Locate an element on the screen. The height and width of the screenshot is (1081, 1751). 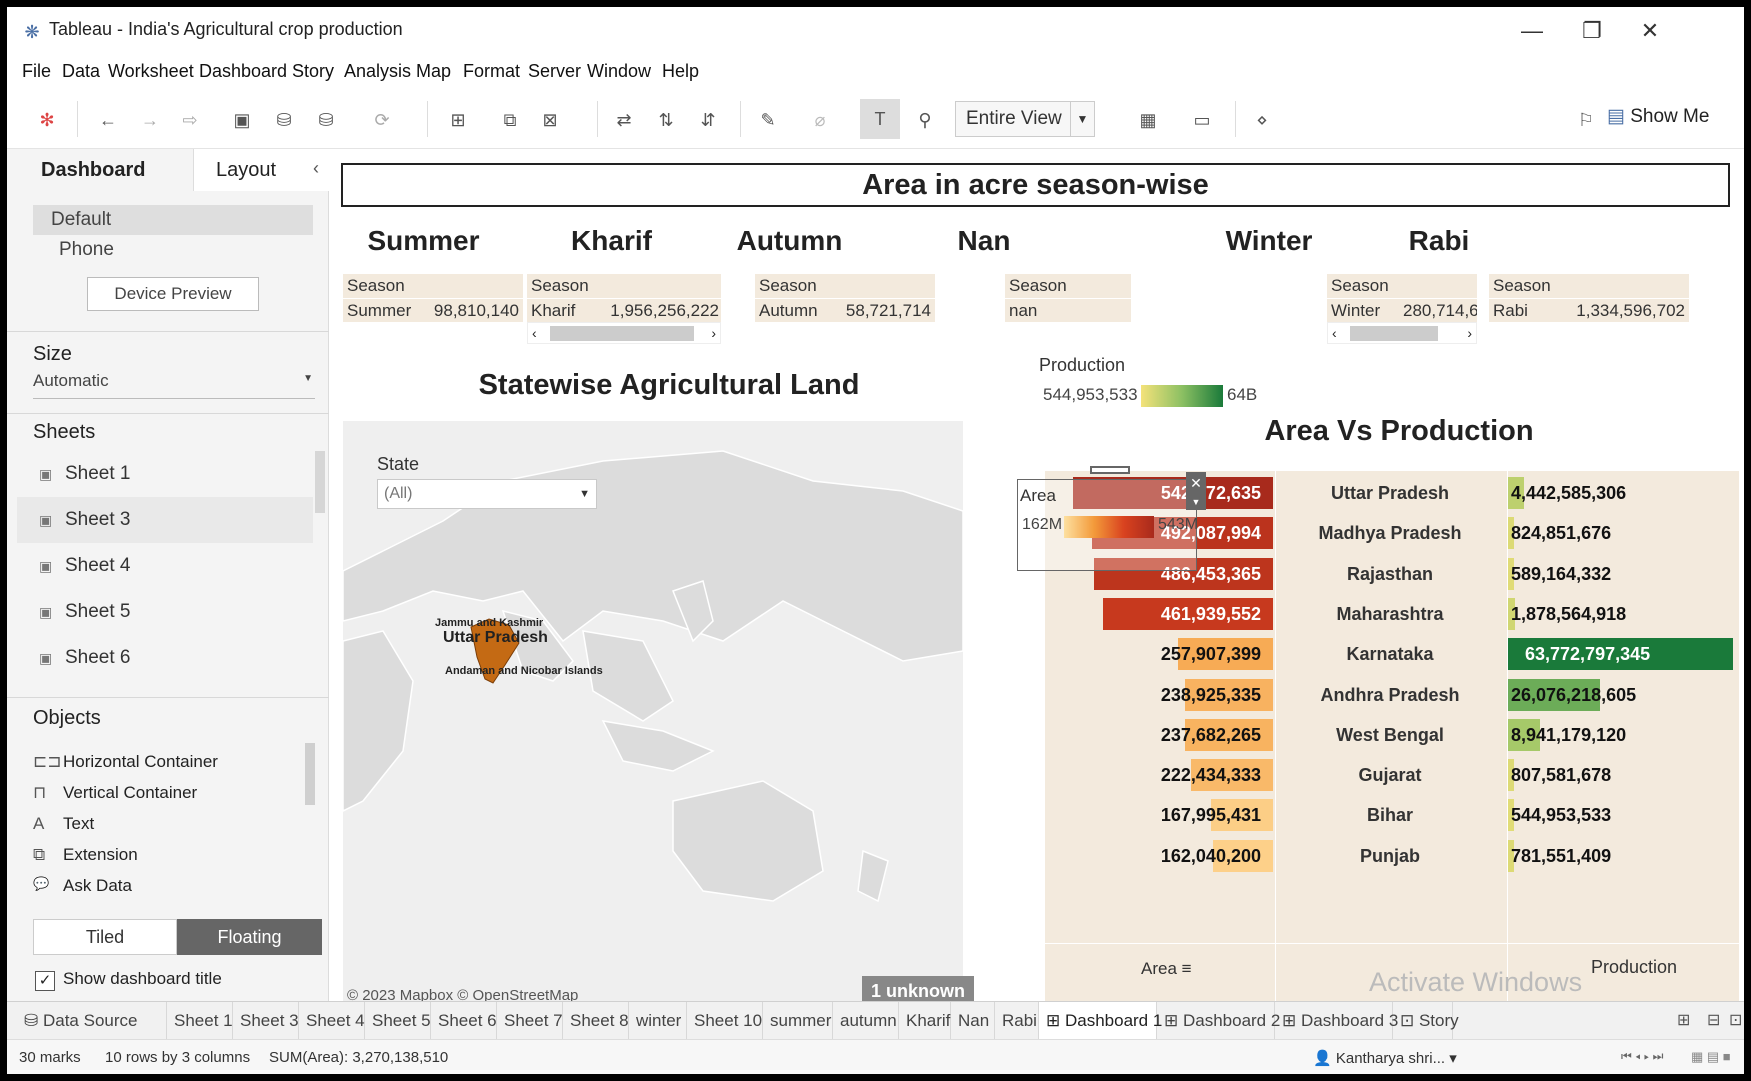
menu-analysis: Analysis is located at coordinates (377, 71).